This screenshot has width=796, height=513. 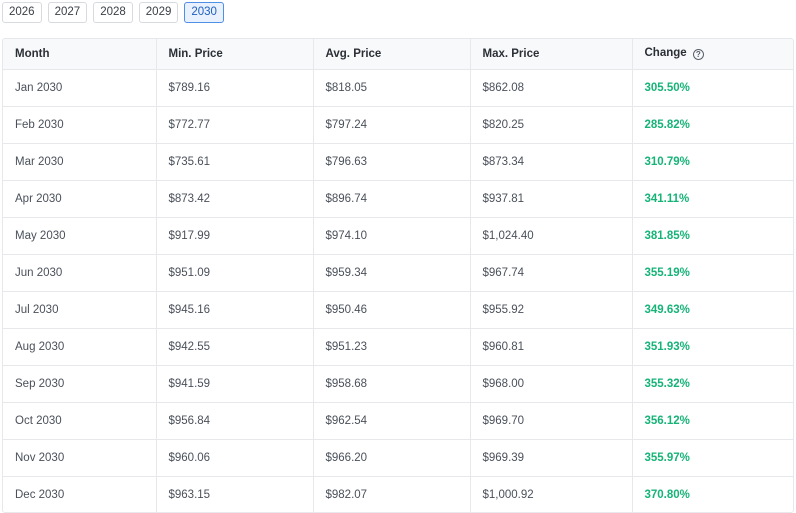 I want to click on cell-change: 341.11%, so click(x=712, y=199).